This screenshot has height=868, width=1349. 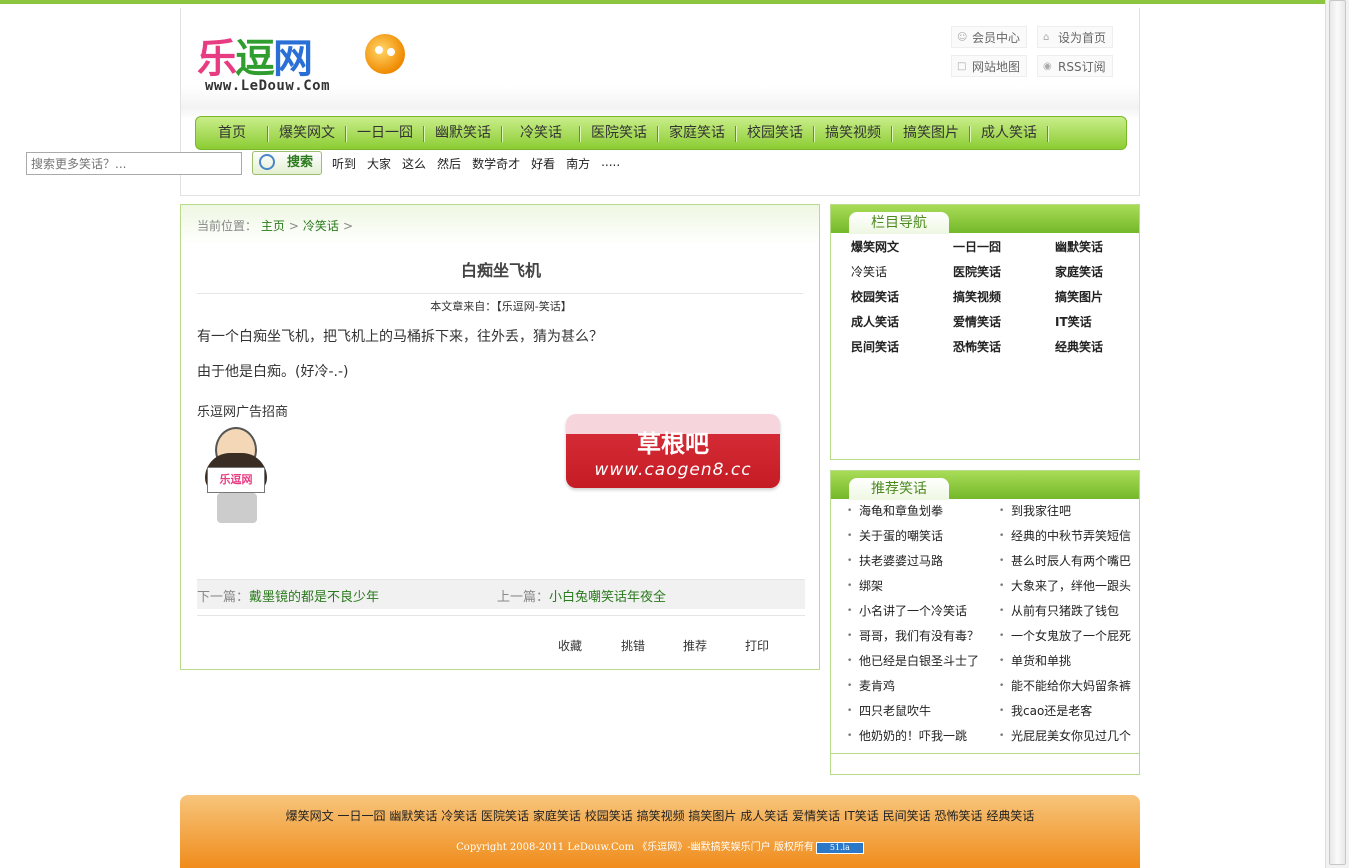 I want to click on hotword-link: 然后, so click(x=449, y=163).